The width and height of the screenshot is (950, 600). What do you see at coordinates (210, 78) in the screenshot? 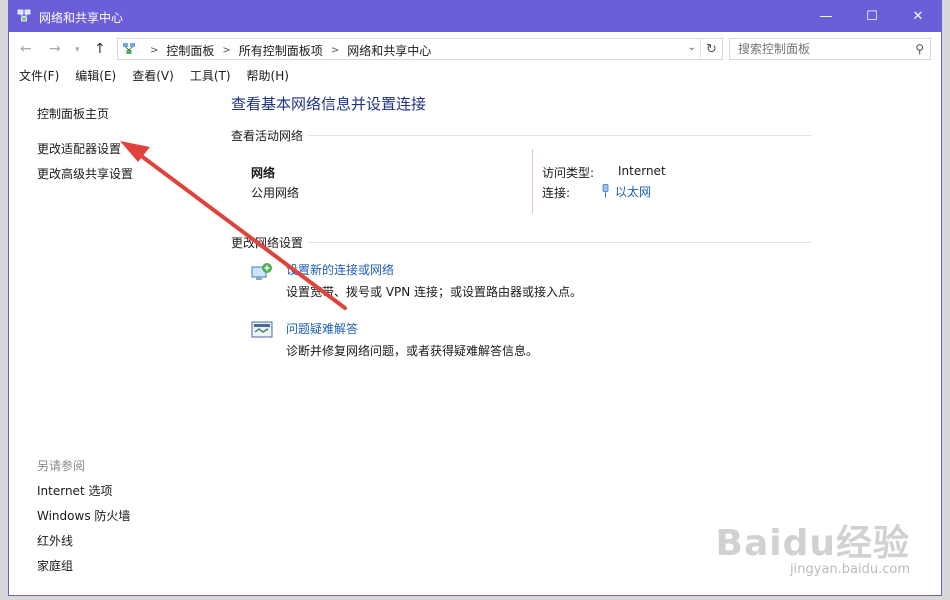
I see `menu-tools: 工具(T)` at bounding box center [210, 78].